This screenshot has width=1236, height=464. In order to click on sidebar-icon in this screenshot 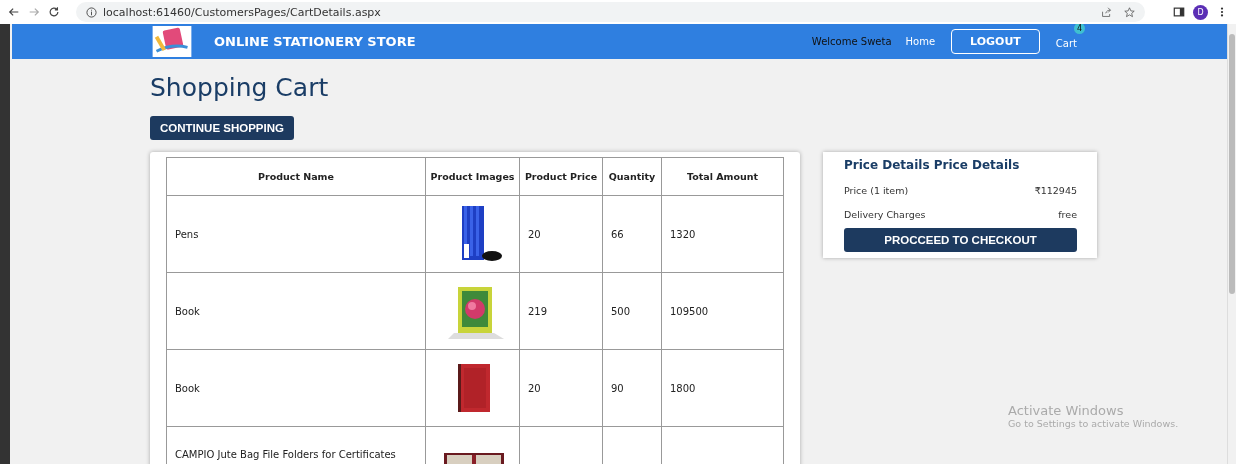, I will do `click(1179, 12)`.